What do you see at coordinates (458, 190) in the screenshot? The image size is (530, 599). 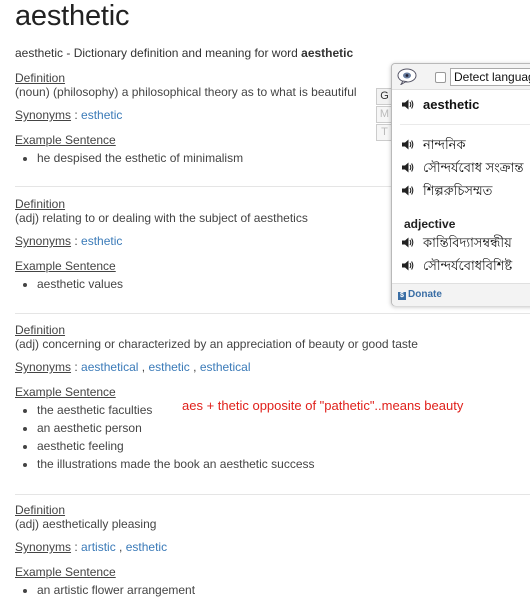 I see `translation-text: শিল্পরুচিসম্মত` at bounding box center [458, 190].